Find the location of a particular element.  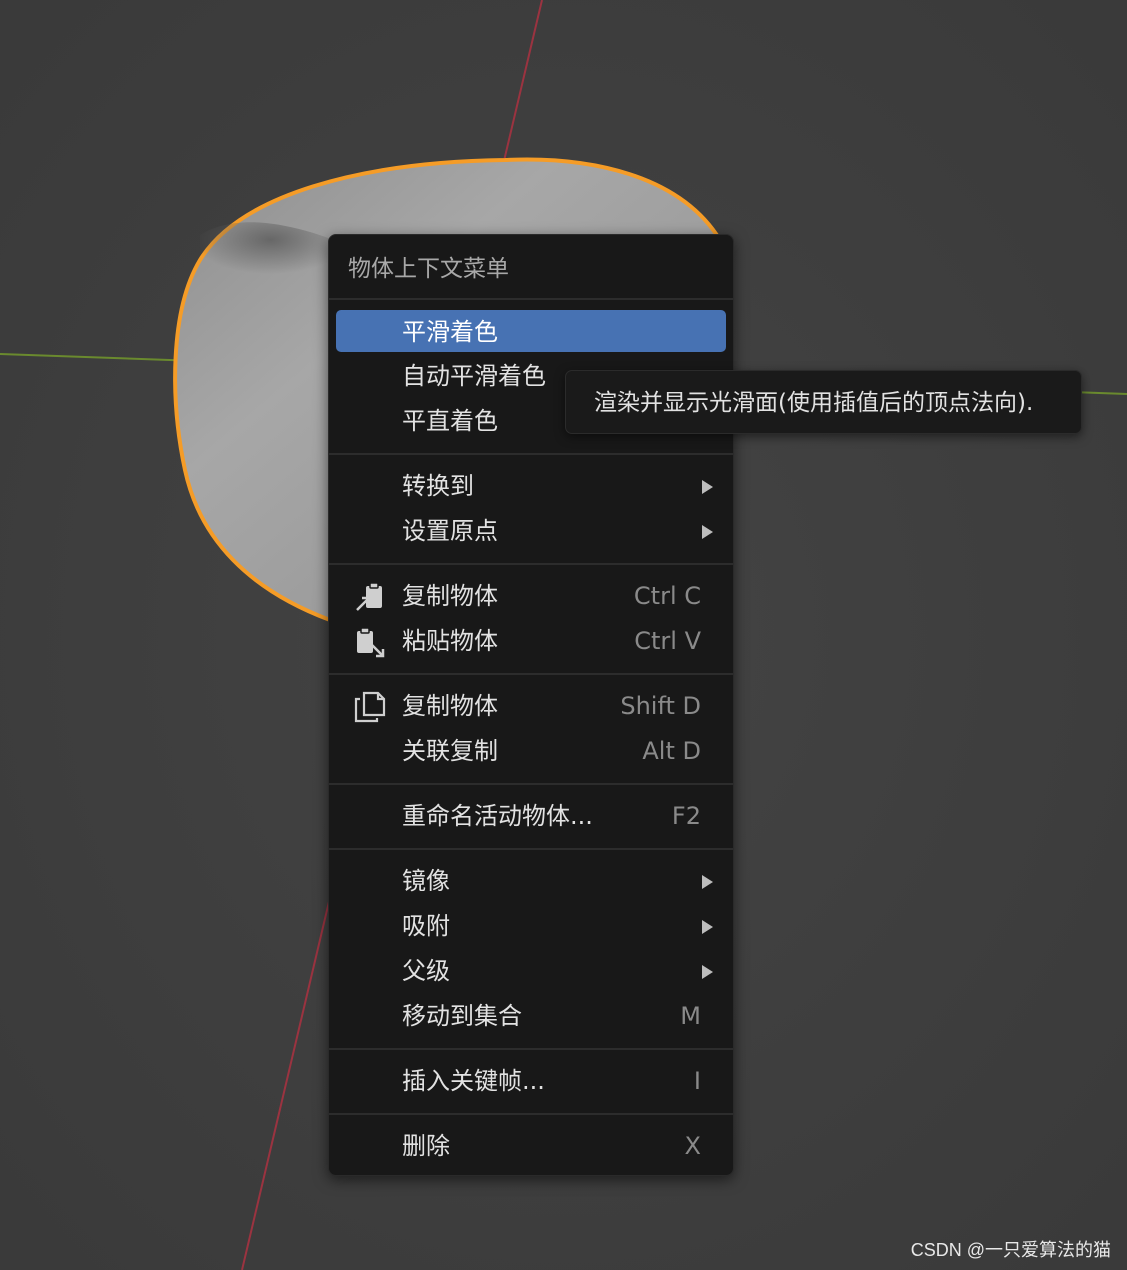

menu-item-copy-objects: 复制物体 Ctrl C is located at coordinates (531, 597).